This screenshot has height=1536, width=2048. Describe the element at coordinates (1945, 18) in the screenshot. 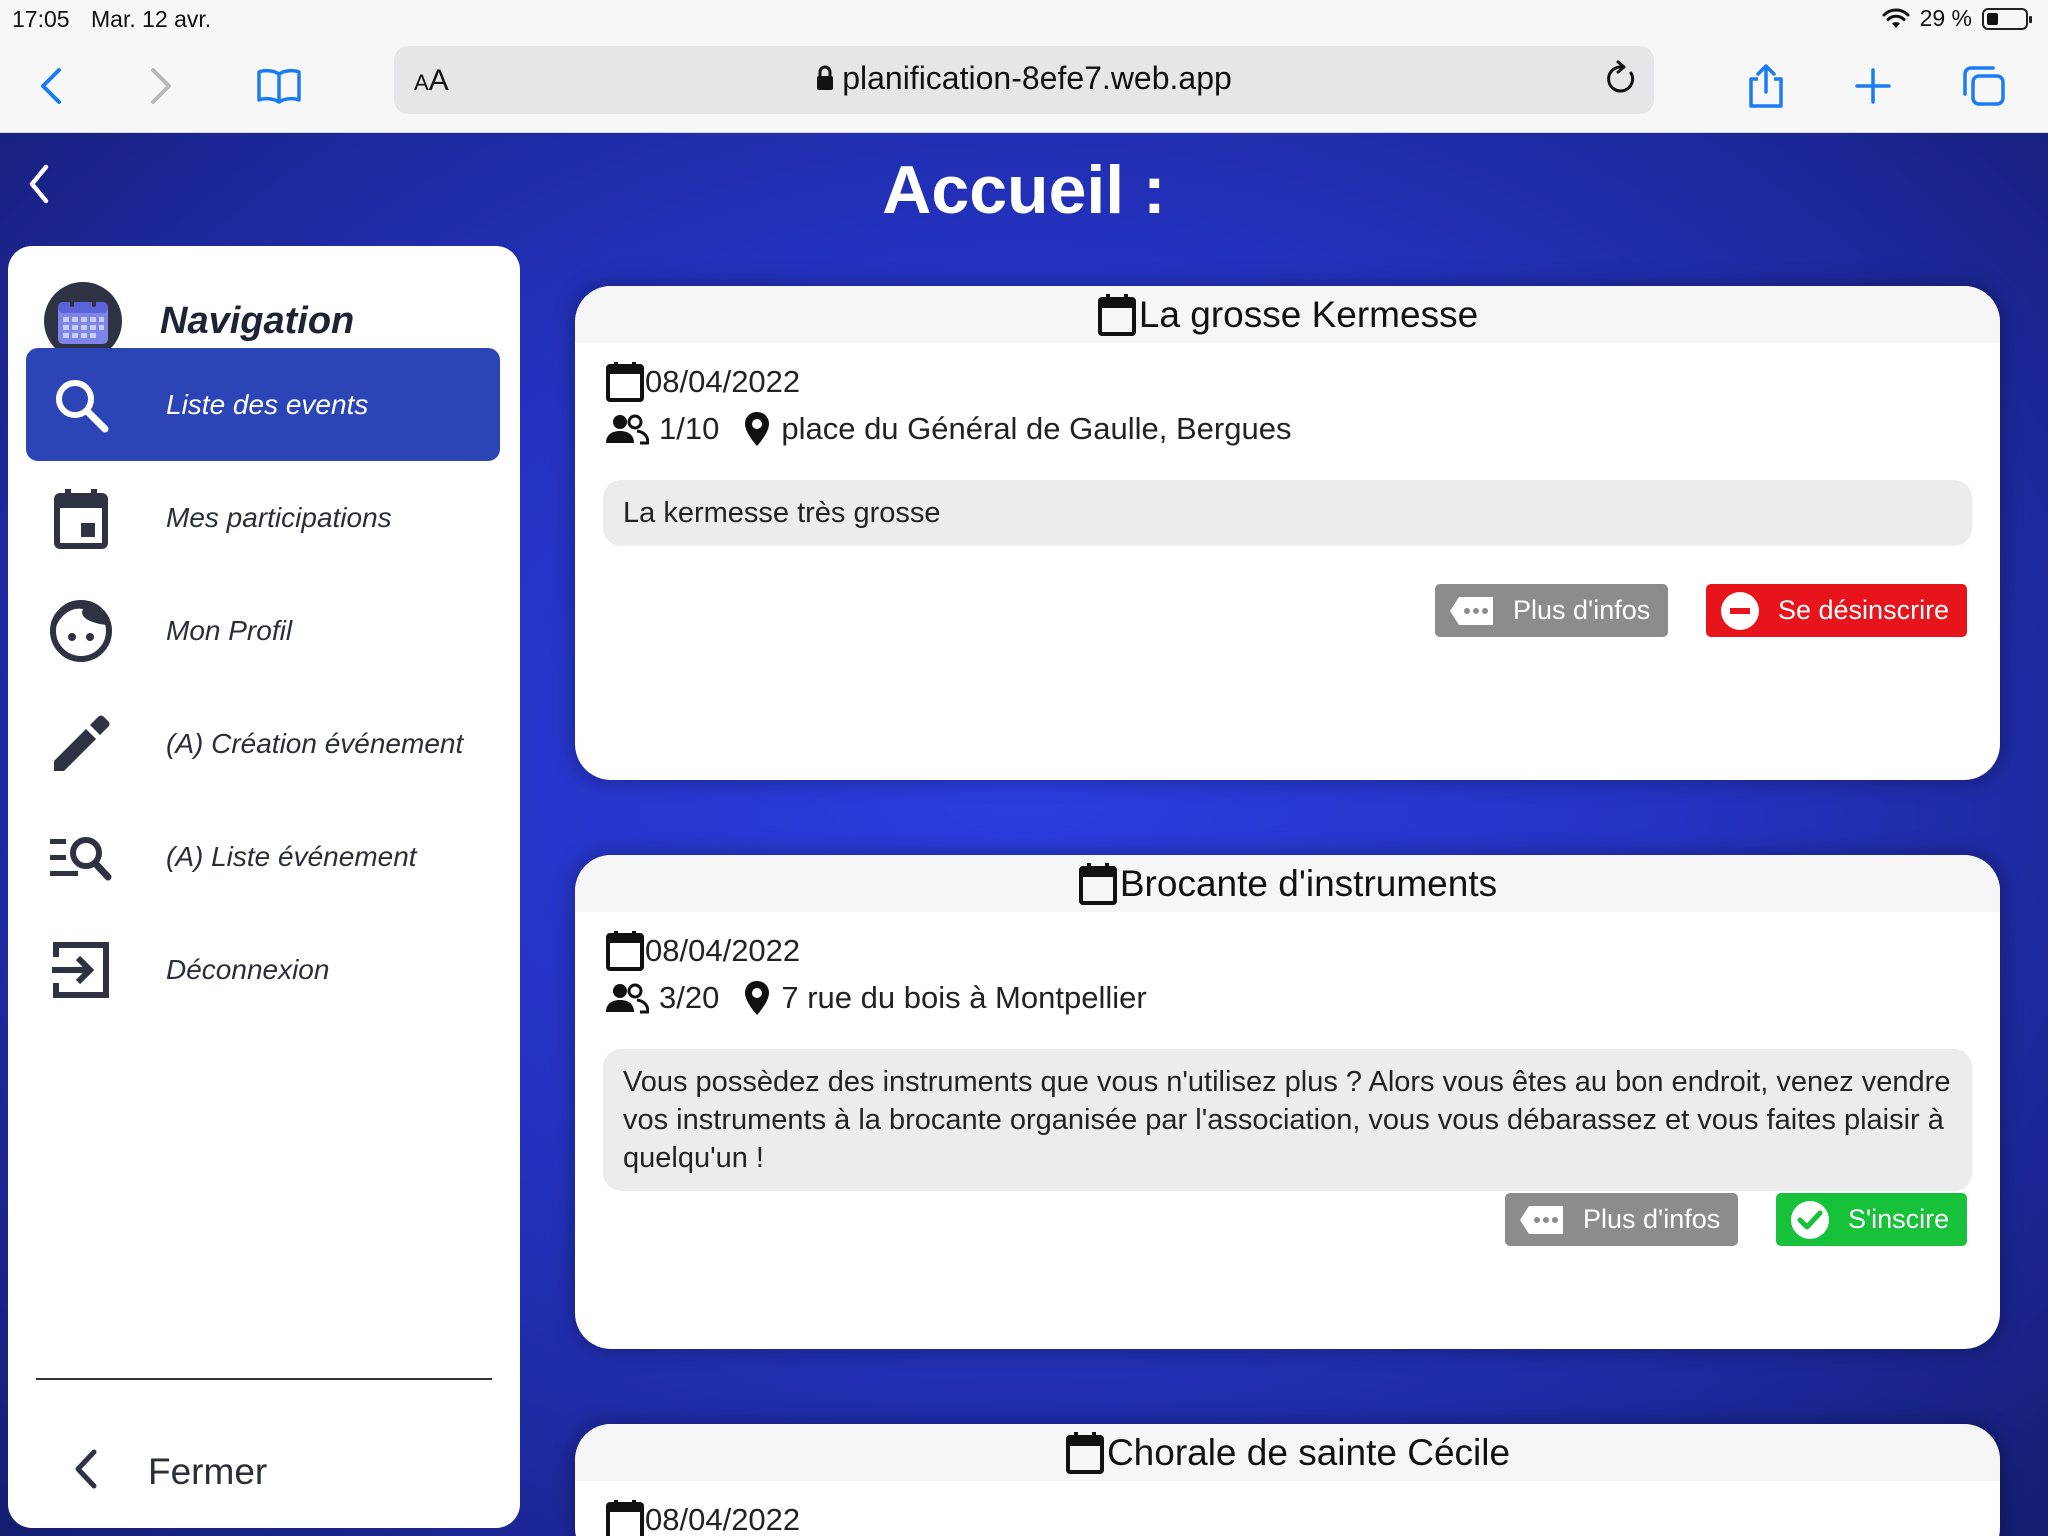

I see `battery-percentage: 29 %` at that location.